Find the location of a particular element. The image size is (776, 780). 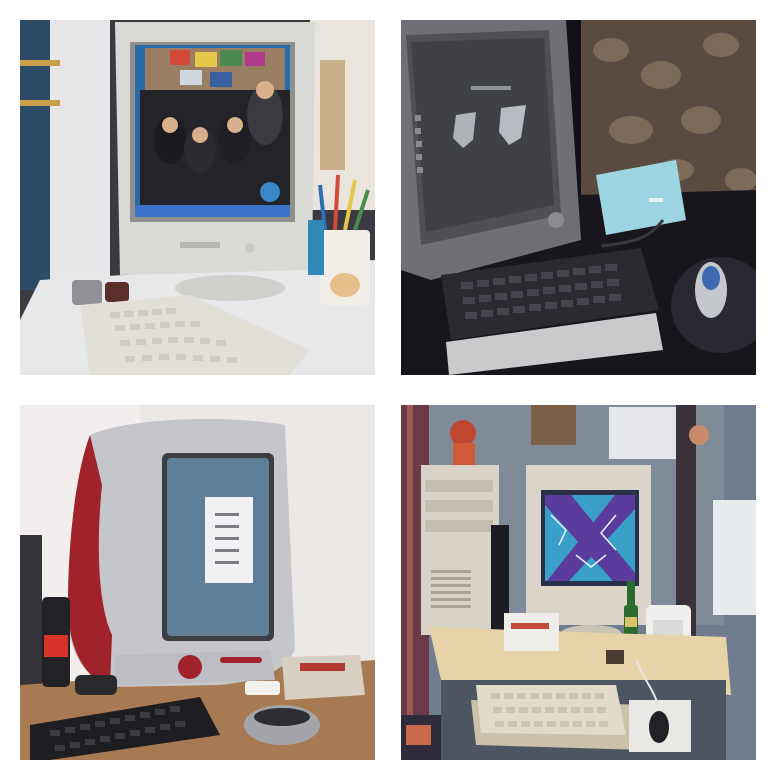

wall-paper-note is located at coordinates (734, 557).